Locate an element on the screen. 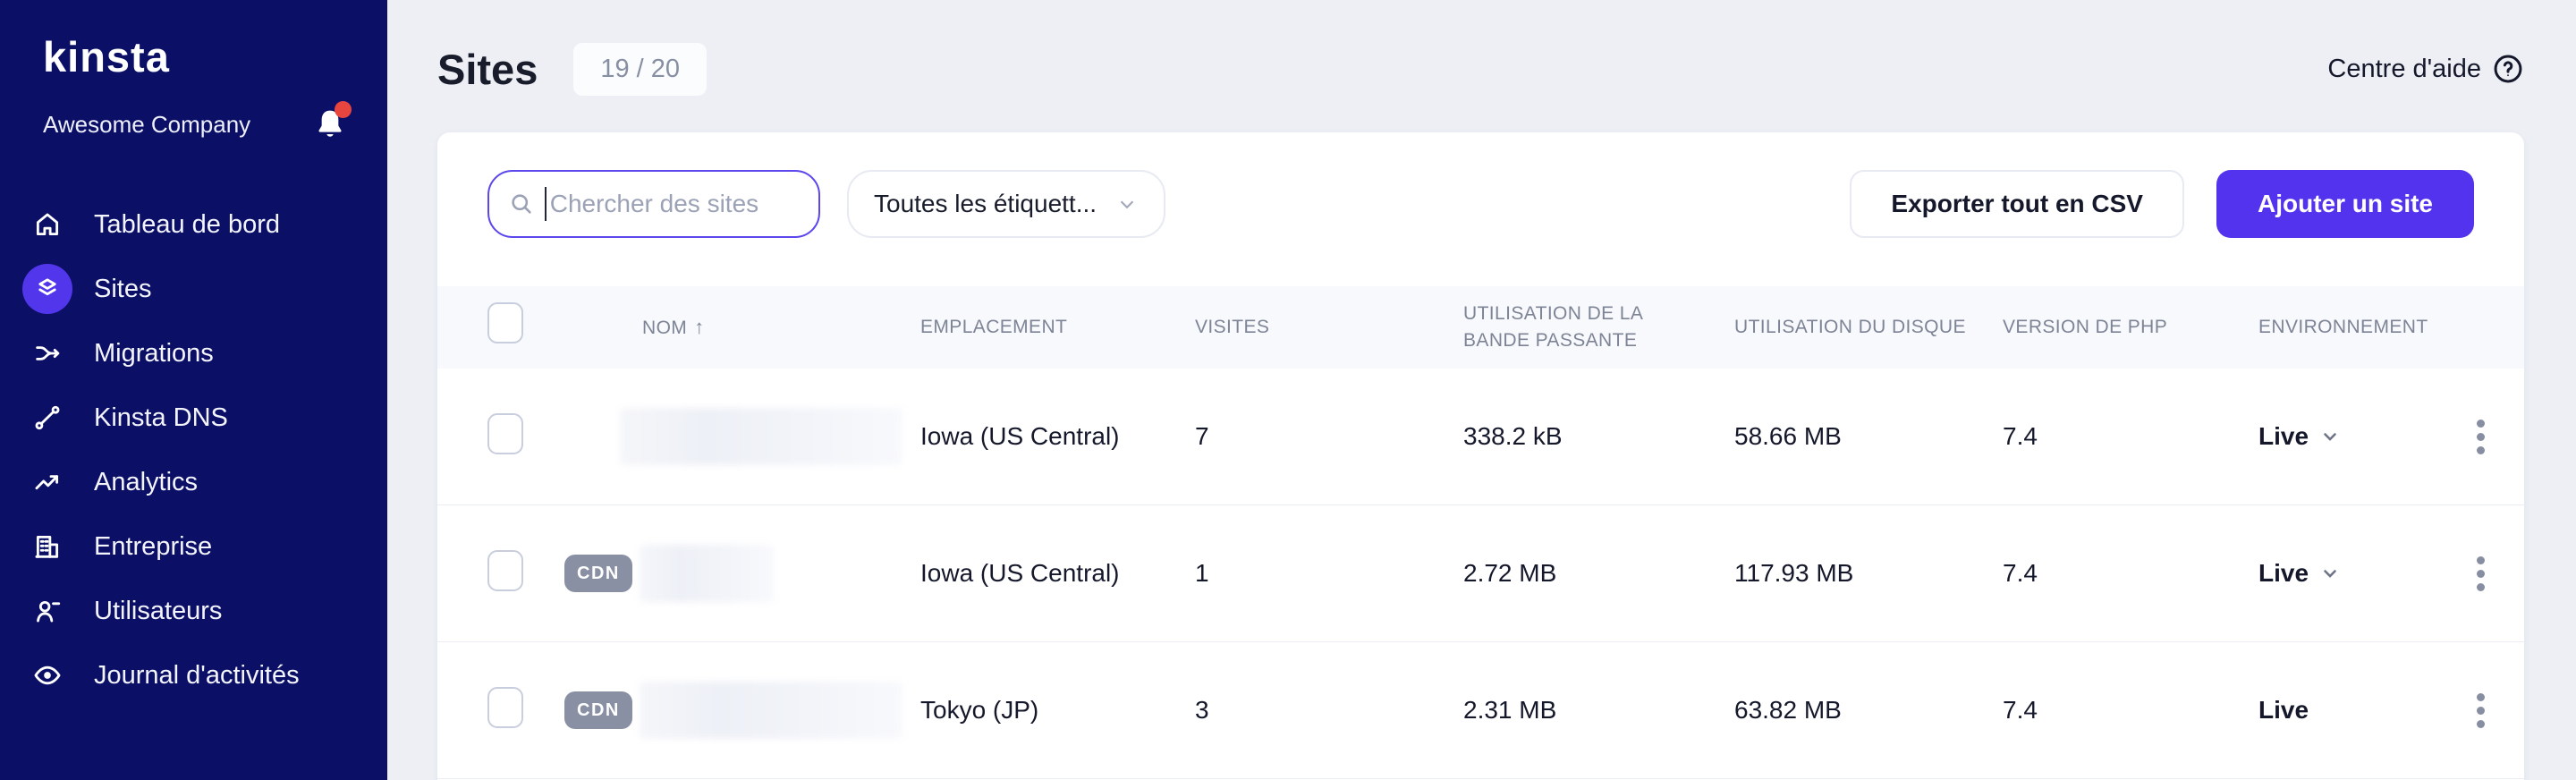 The height and width of the screenshot is (780, 2576). sidebar-item-sites: Sites is located at coordinates (193, 289).